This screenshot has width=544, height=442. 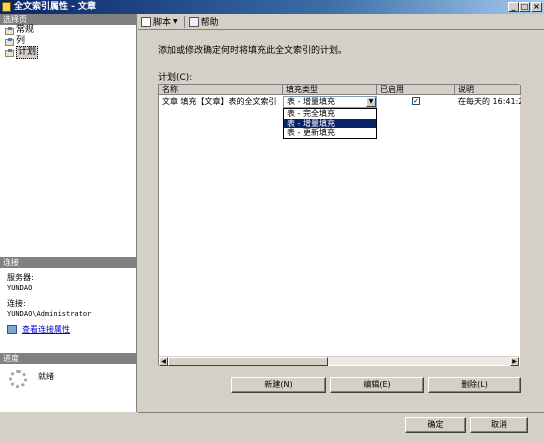 What do you see at coordinates (514, 361) in the screenshot?
I see `scroll-right-icon: ▶` at bounding box center [514, 361].